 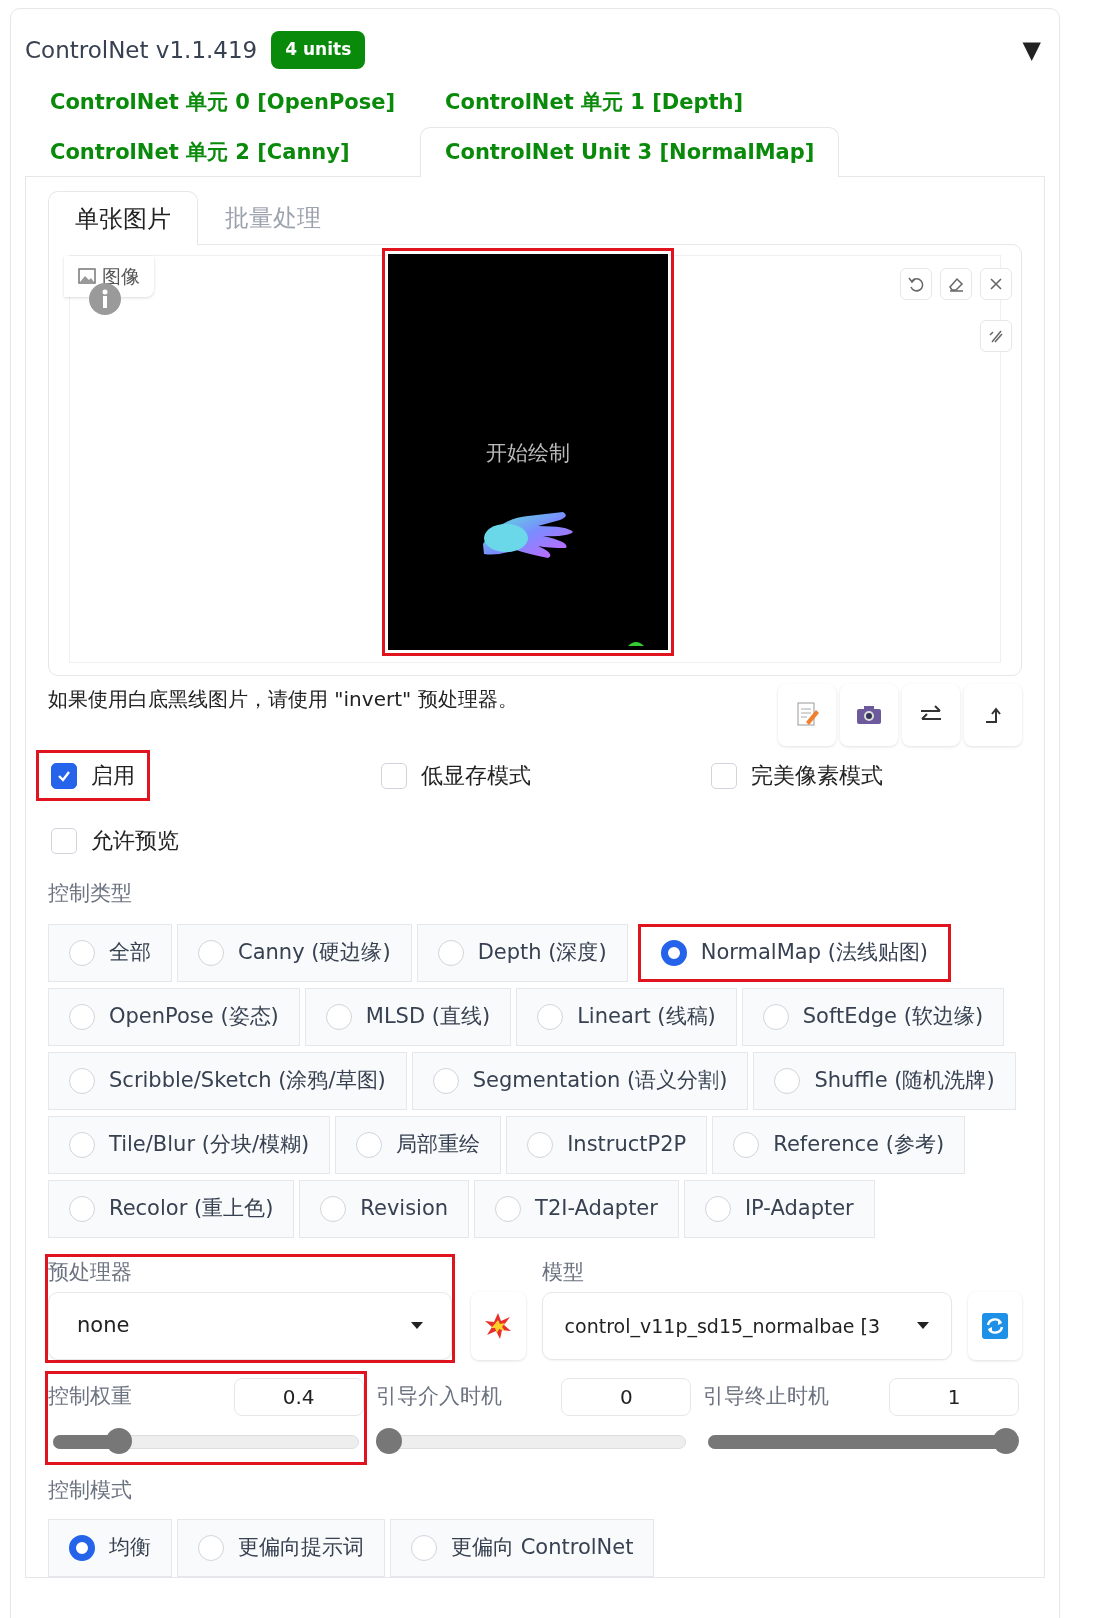 What do you see at coordinates (746, 1326) in the screenshot?
I see `model-dropdown: control_v11p_sd15_normalbae [3` at bounding box center [746, 1326].